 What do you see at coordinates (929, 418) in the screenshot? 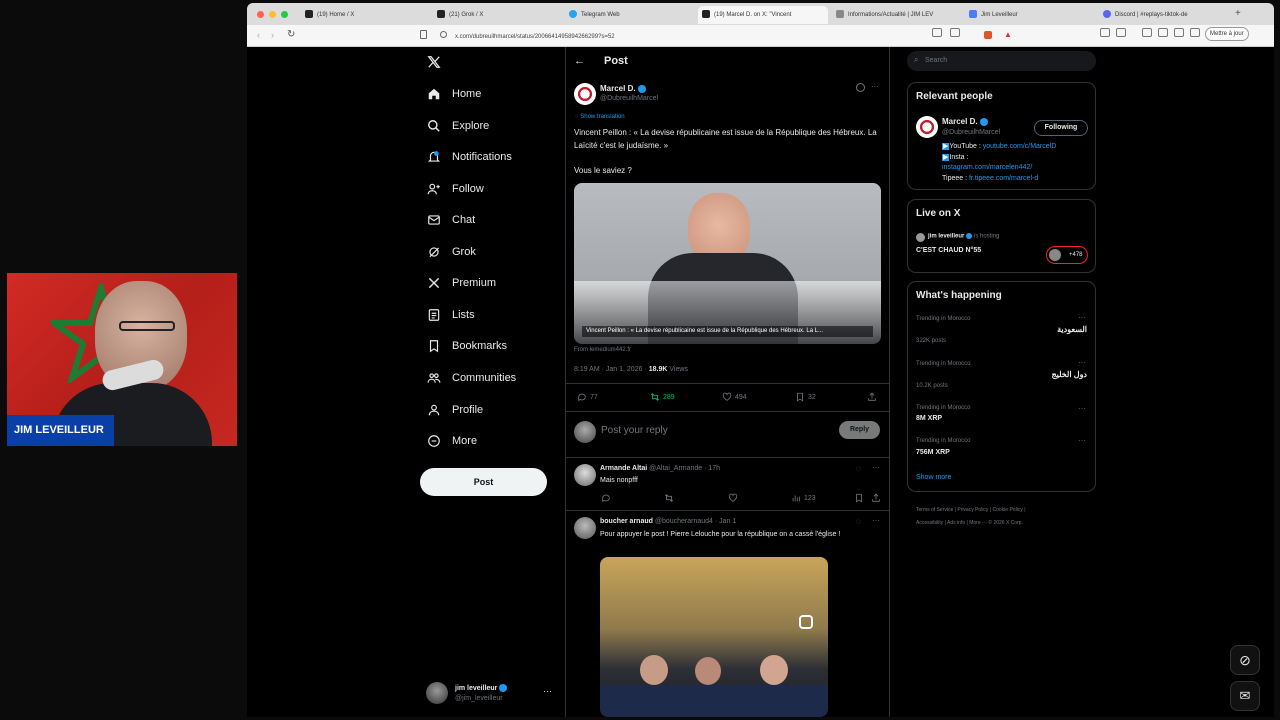
I see `trend-name: 8M XRP` at bounding box center [929, 418].